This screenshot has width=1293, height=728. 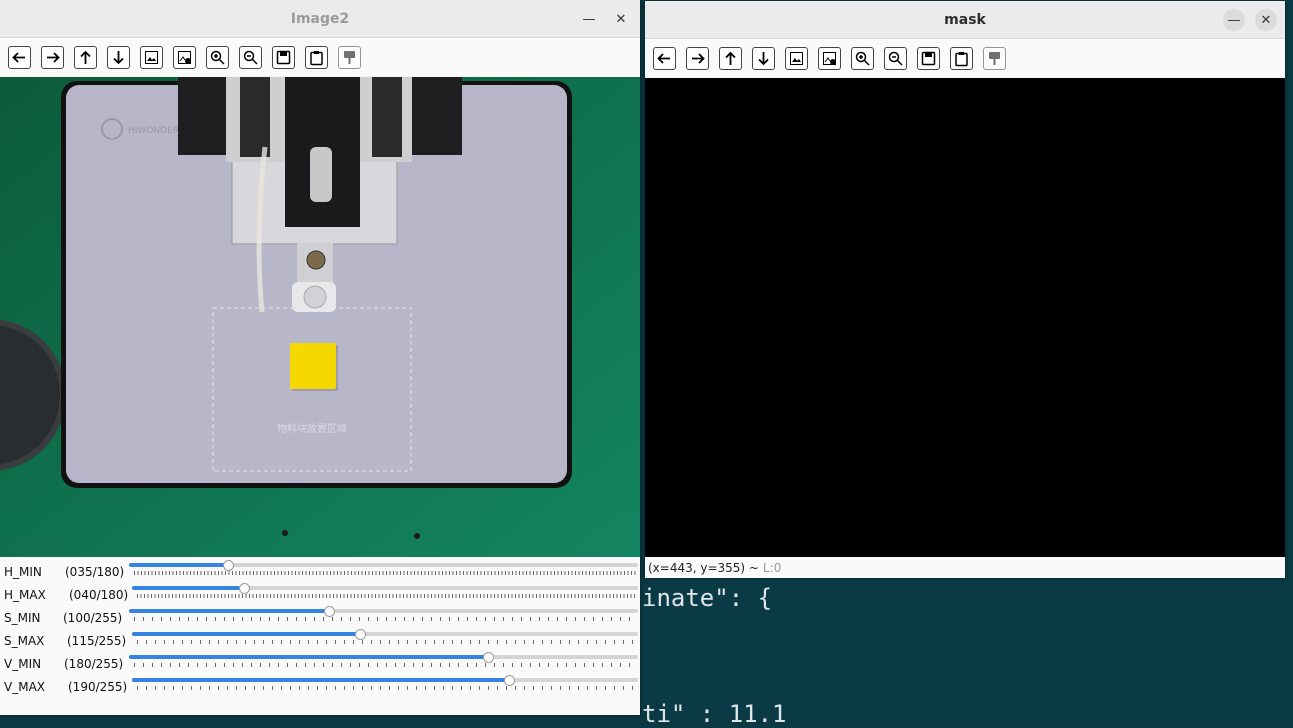 I want to click on trackbar-h-min: H_MIN (035/180), so click(x=320, y=572).